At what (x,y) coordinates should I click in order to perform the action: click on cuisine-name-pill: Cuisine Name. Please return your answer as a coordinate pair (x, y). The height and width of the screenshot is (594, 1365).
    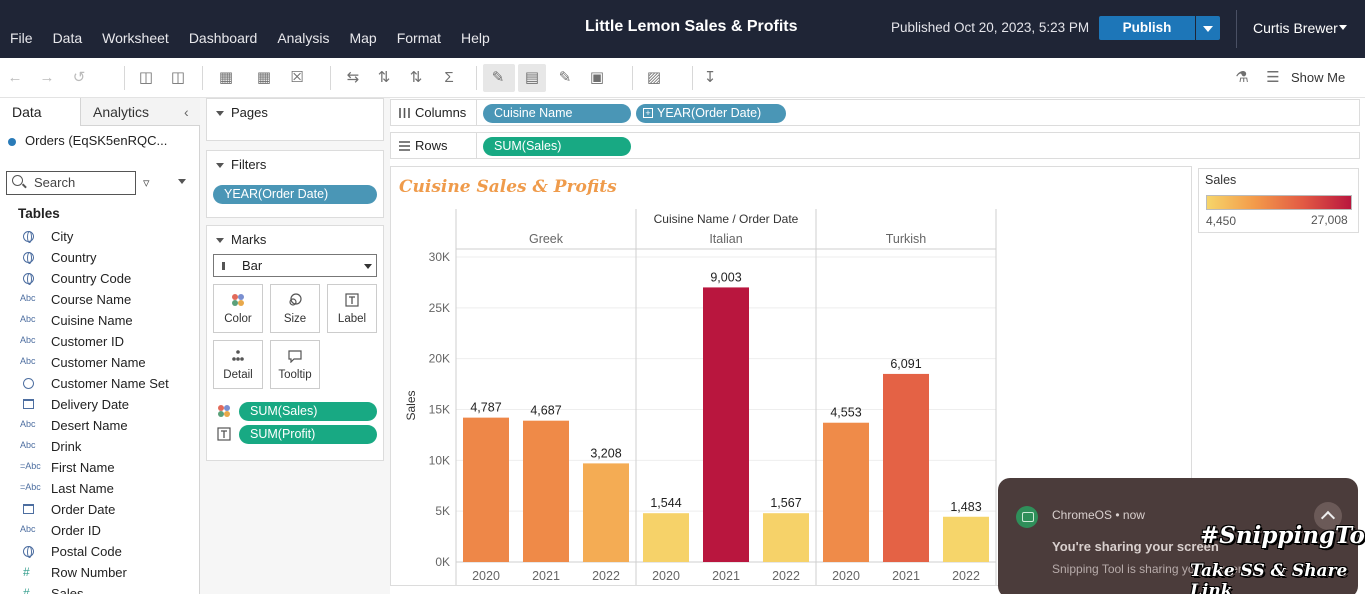
    Looking at the image, I should click on (557, 113).